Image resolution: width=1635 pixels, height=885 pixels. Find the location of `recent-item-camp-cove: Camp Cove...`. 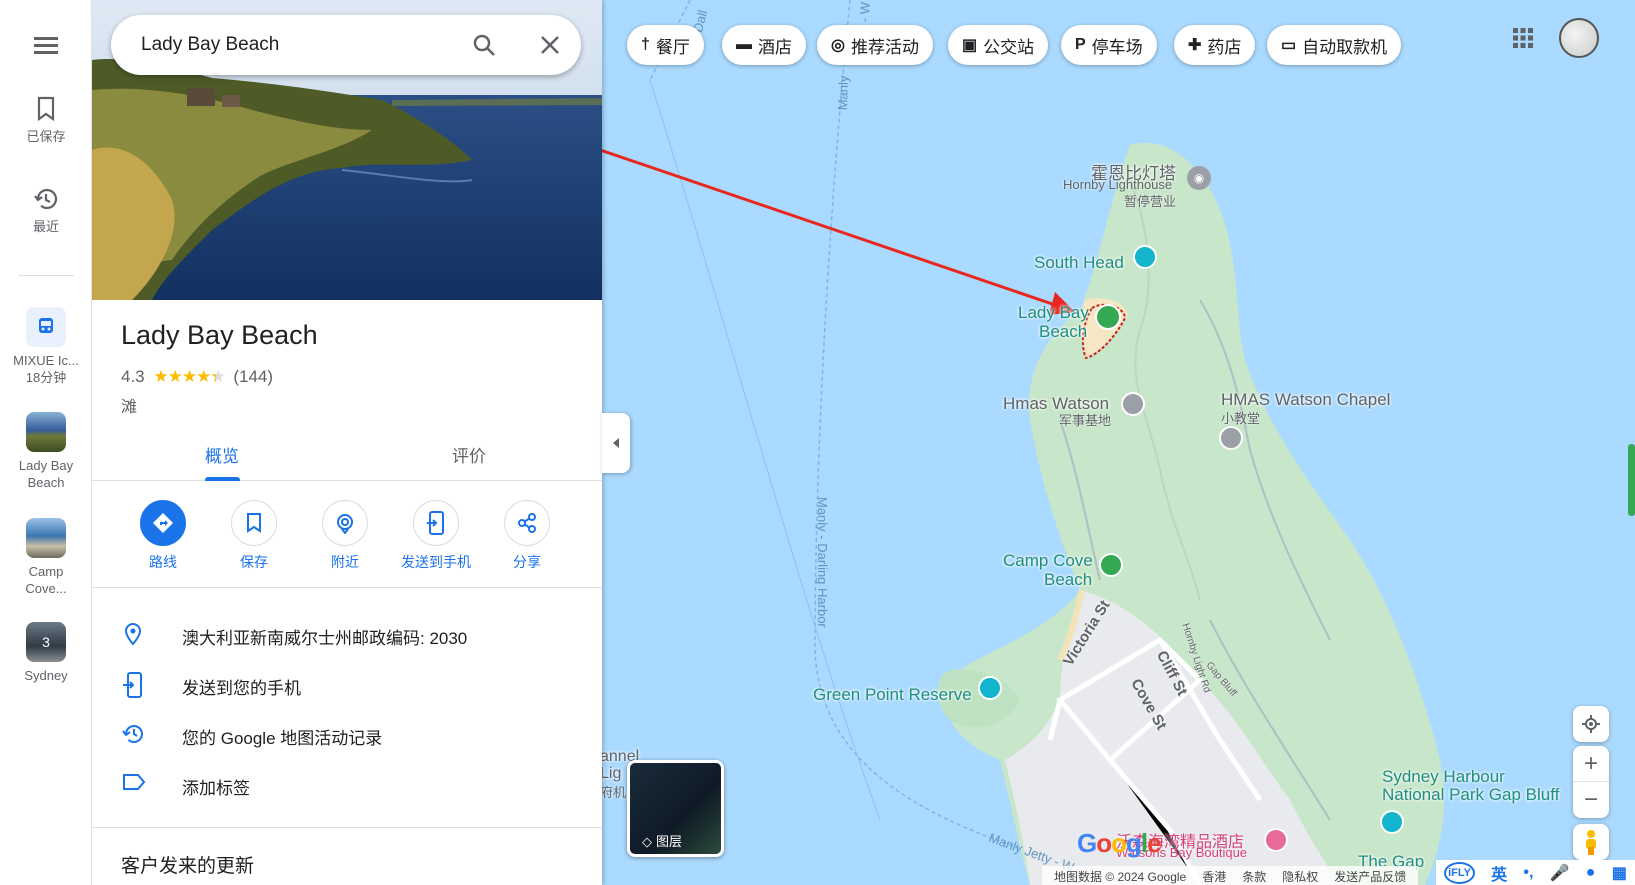

recent-item-camp-cove: Camp Cove... is located at coordinates (46, 557).